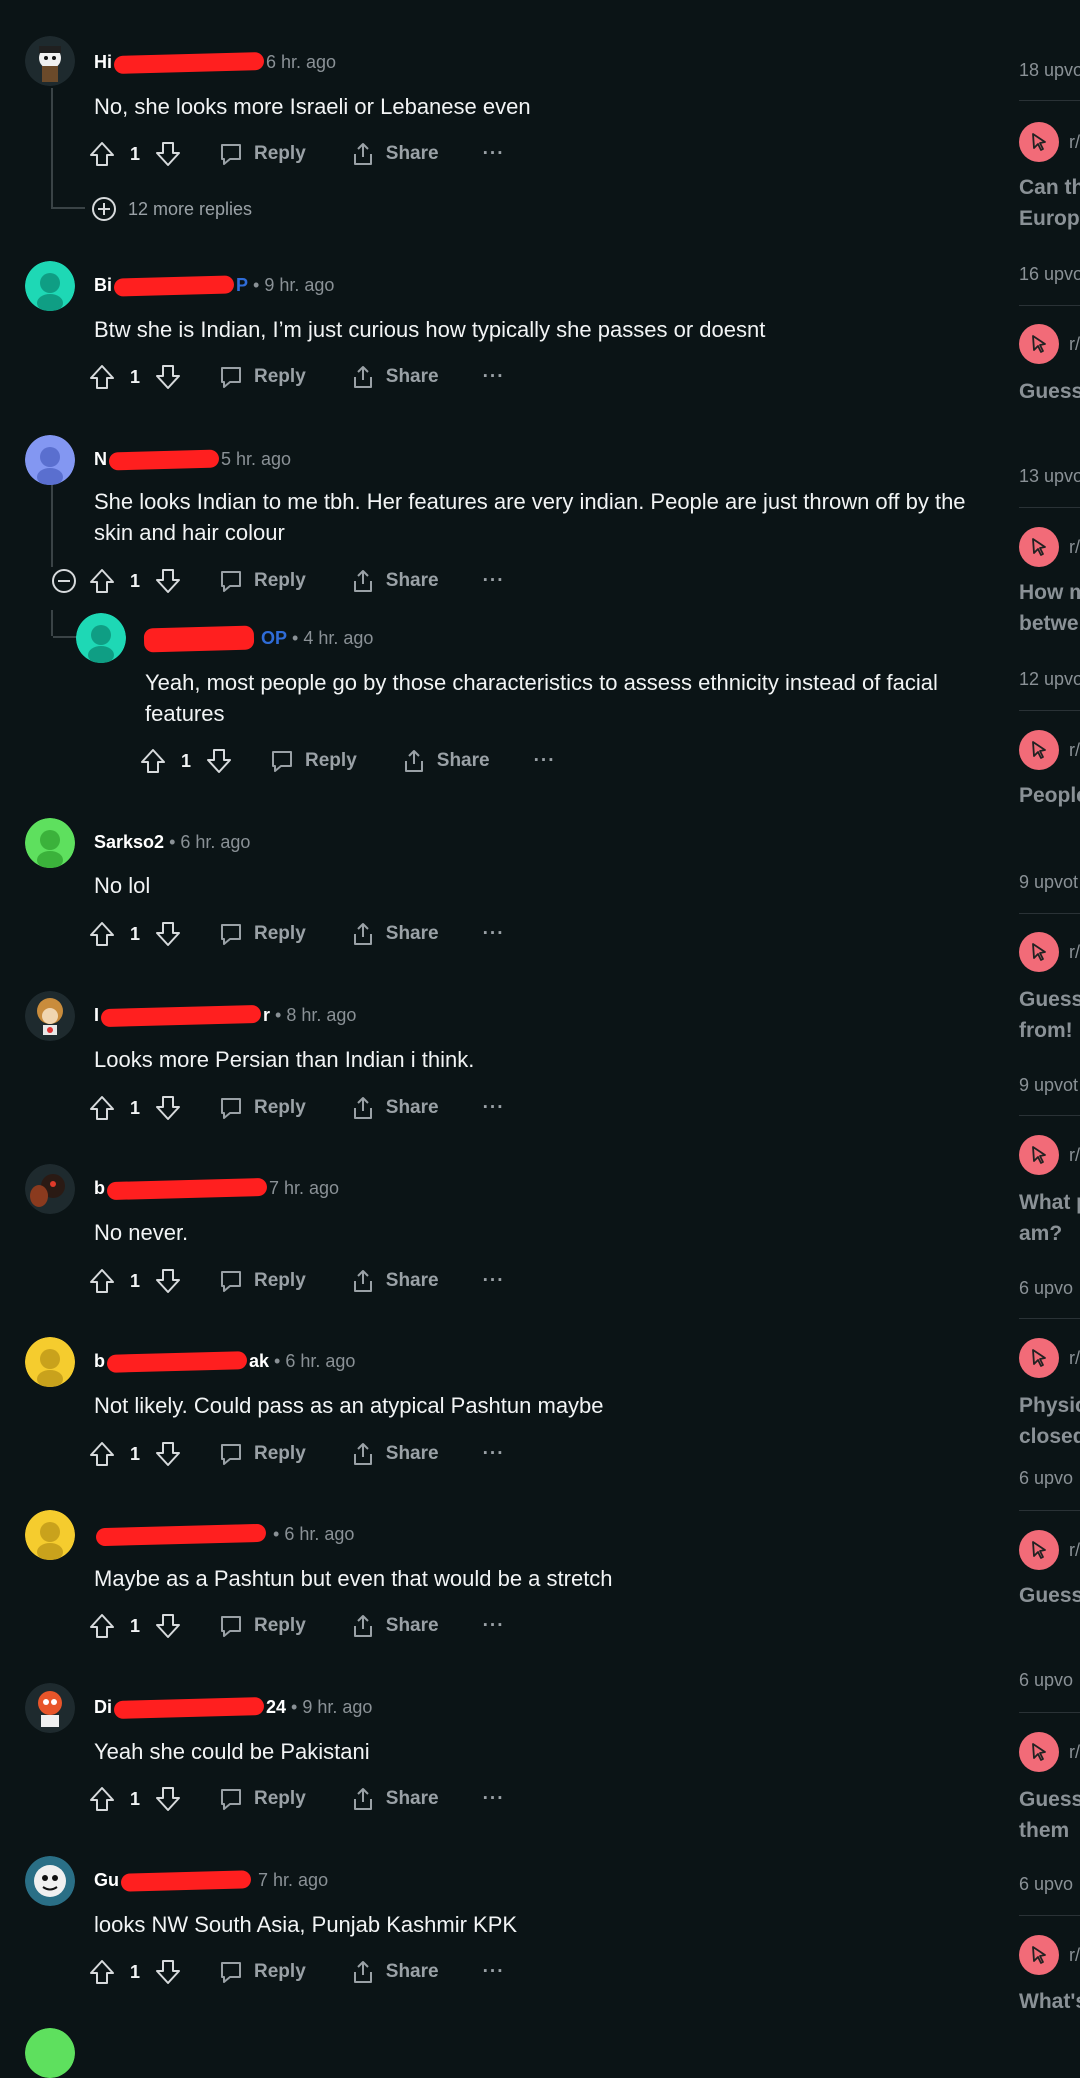  What do you see at coordinates (1049, 1815) in the screenshot?
I see `related-post-title: Guess them` at bounding box center [1049, 1815].